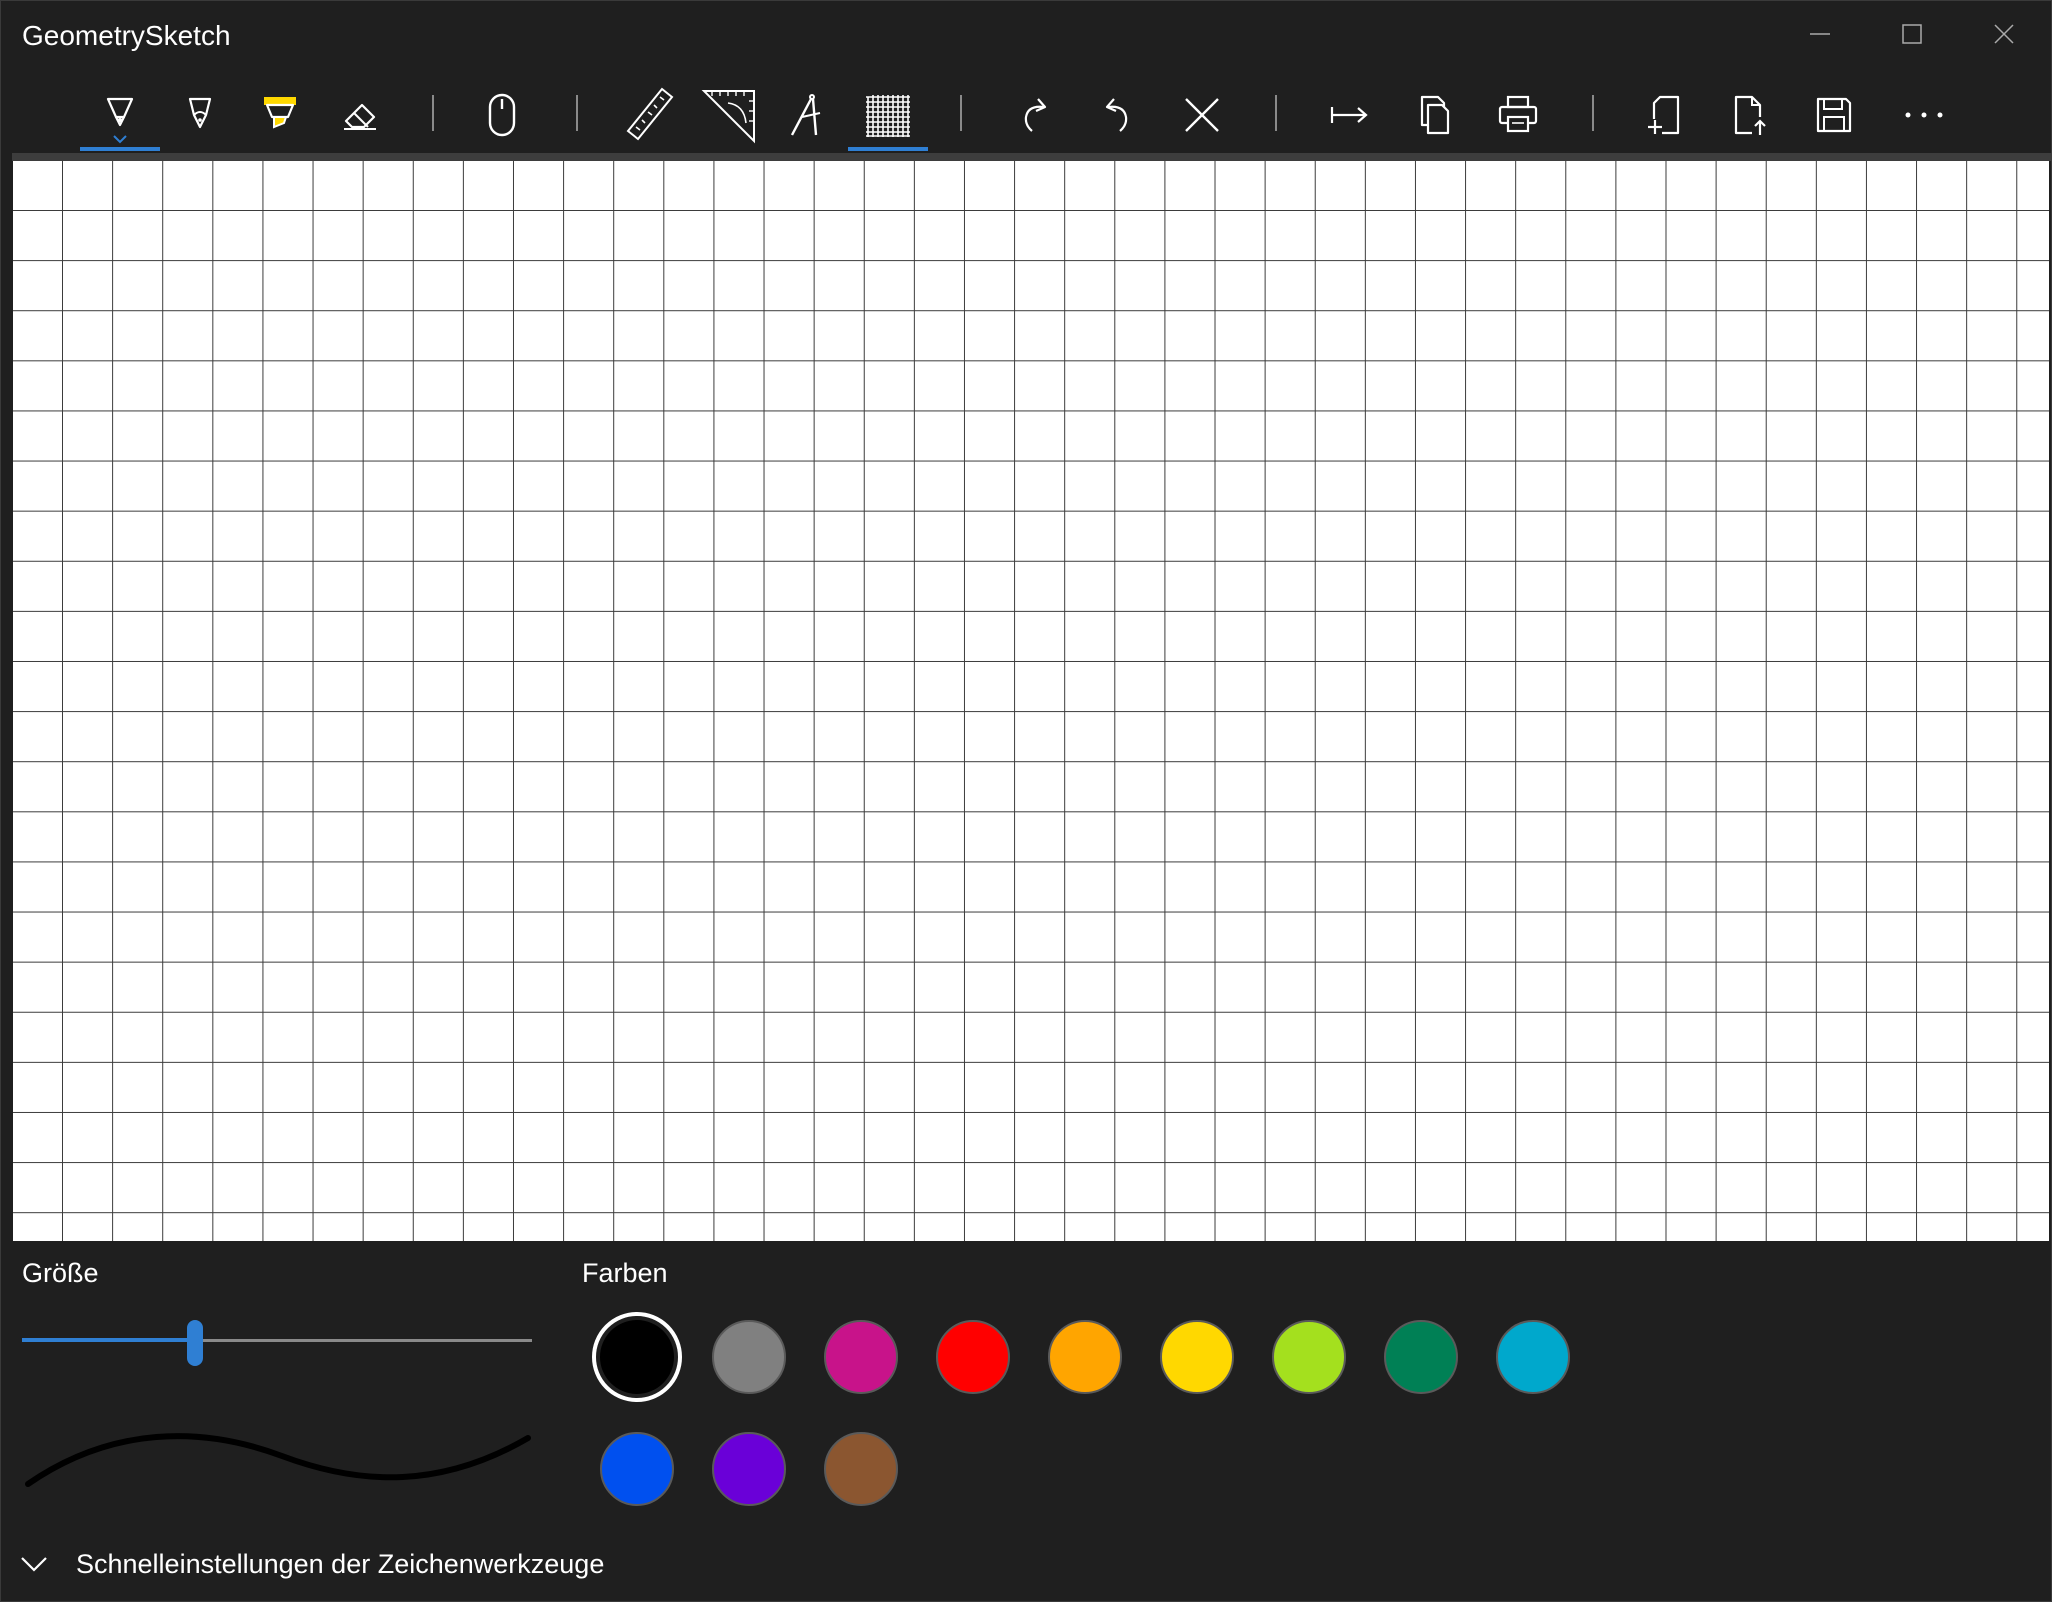 This screenshot has width=2052, height=1602. I want to click on size-slider, so click(277, 1343).